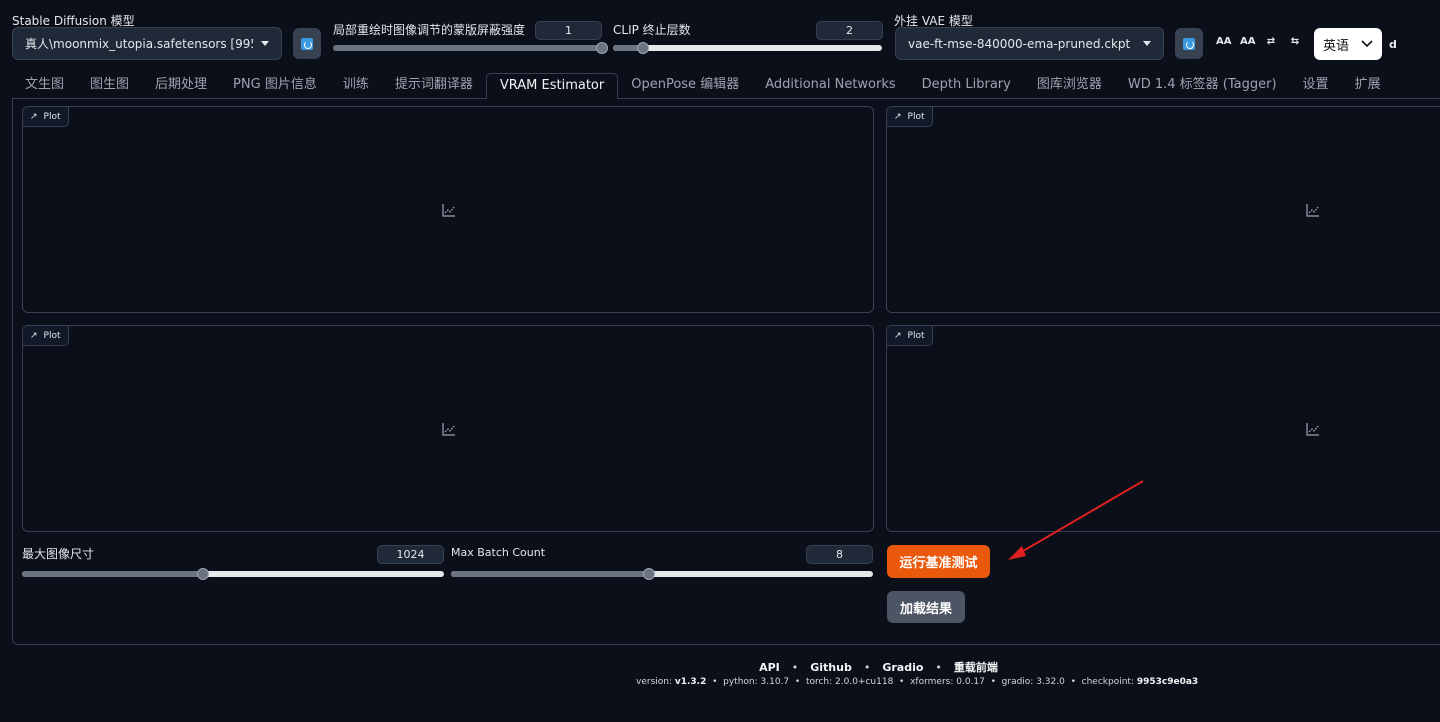 Image resolution: width=1440 pixels, height=722 pixels. I want to click on tab-13: 扩展, so click(1368, 86).